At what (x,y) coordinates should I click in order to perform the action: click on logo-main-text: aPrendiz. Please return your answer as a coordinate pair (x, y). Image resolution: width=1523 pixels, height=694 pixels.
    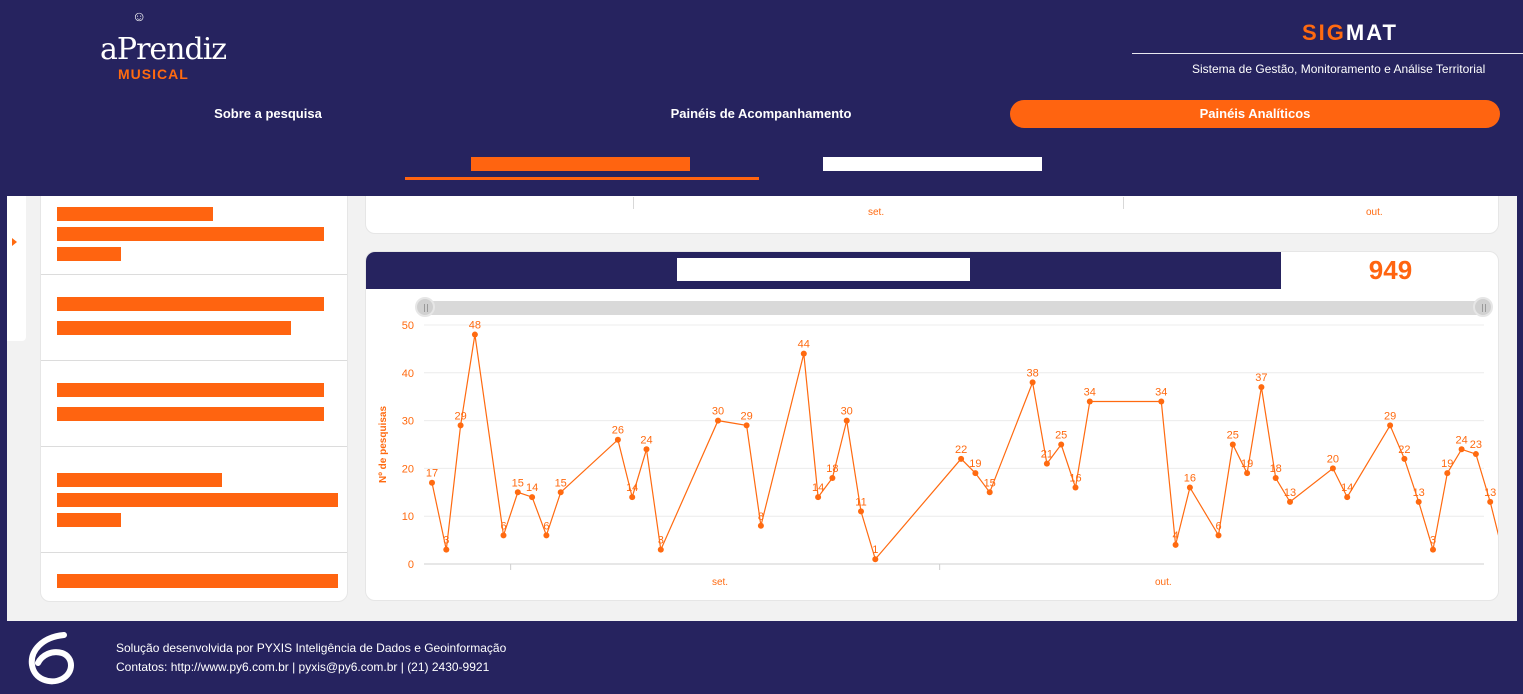
    Looking at the image, I should click on (163, 49).